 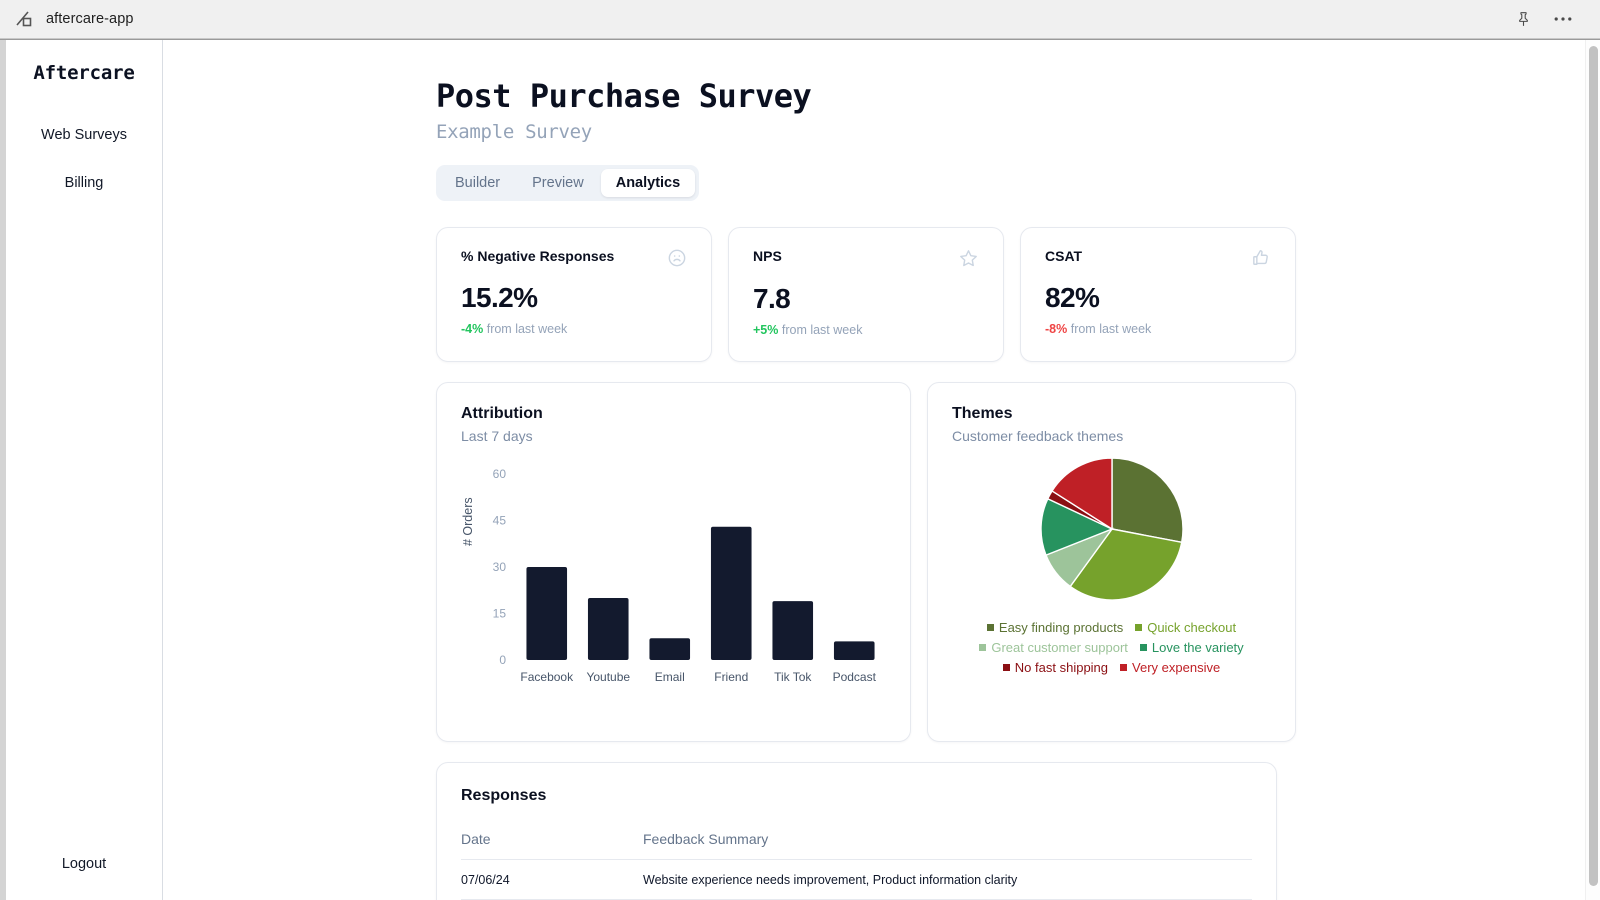 I want to click on sidebar-item-label: Billing, so click(x=84, y=183).